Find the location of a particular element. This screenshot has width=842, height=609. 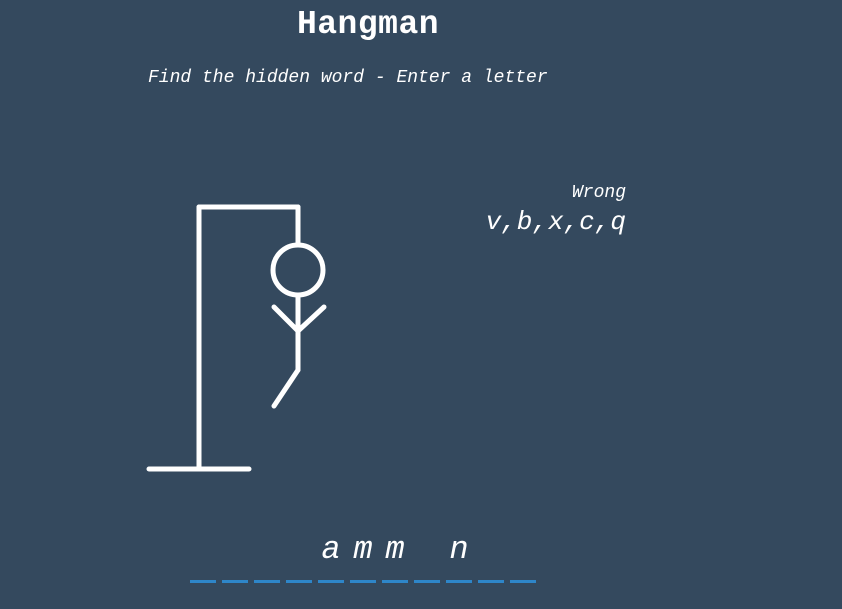

wrong-guesses-panel: Wrong v,b,x,c,q is located at coordinates (513, 210).